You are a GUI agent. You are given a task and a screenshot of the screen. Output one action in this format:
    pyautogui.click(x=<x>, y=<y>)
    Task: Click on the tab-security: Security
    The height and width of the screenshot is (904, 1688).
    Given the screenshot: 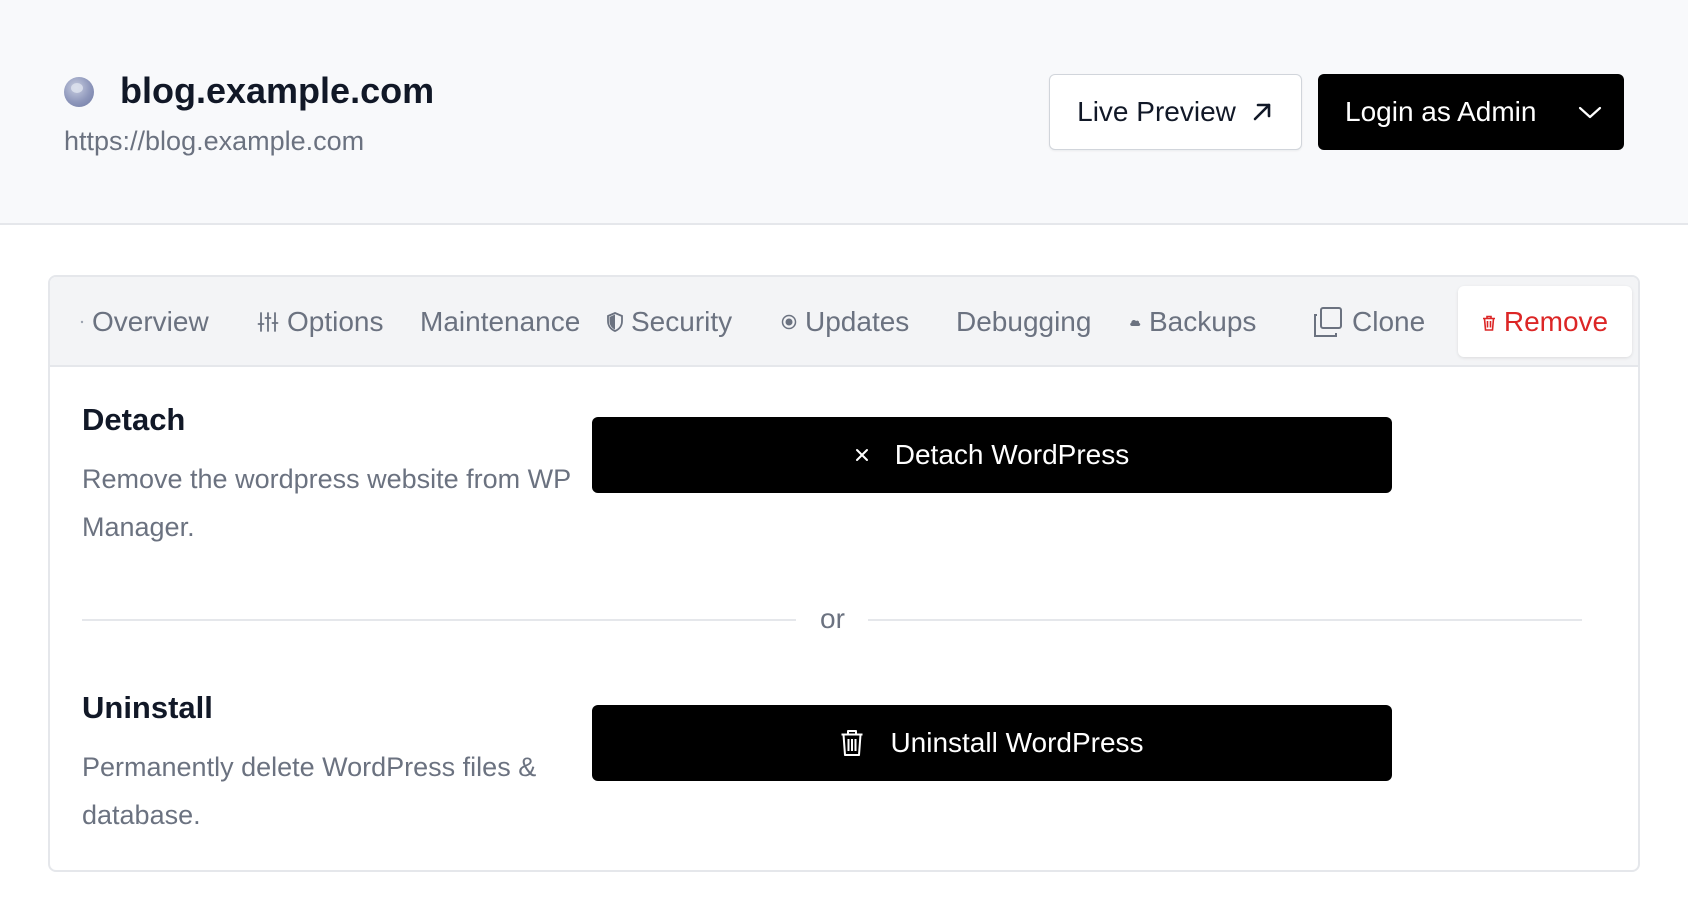 What is the action you would take?
    pyautogui.click(x=669, y=322)
    